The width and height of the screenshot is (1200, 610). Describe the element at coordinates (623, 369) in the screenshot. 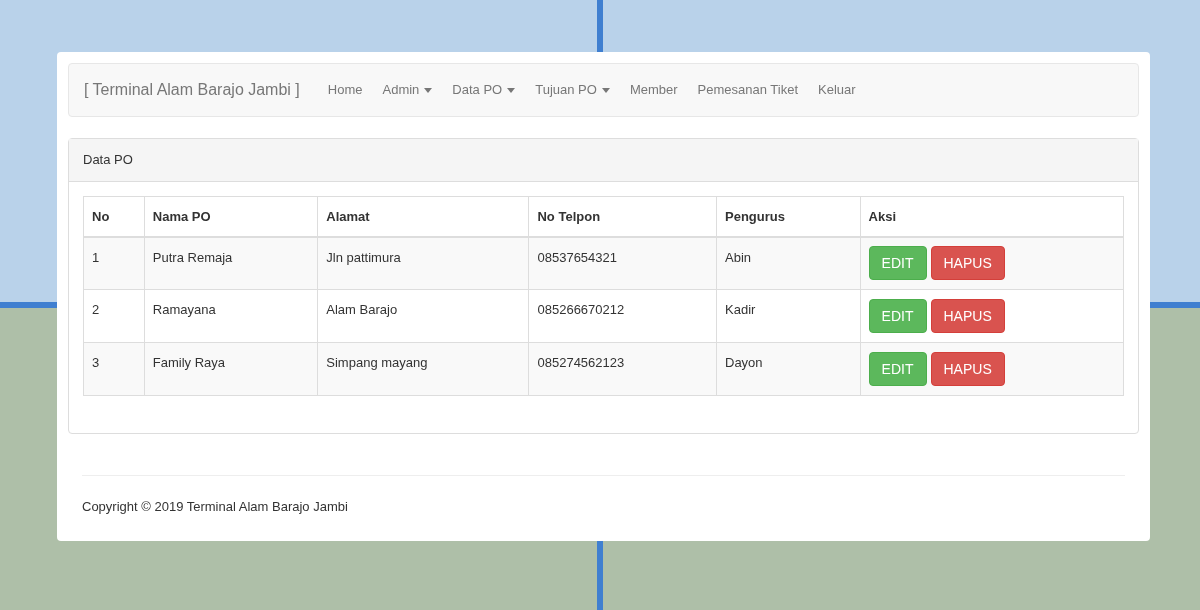

I see `table-cell: 085274562123` at that location.